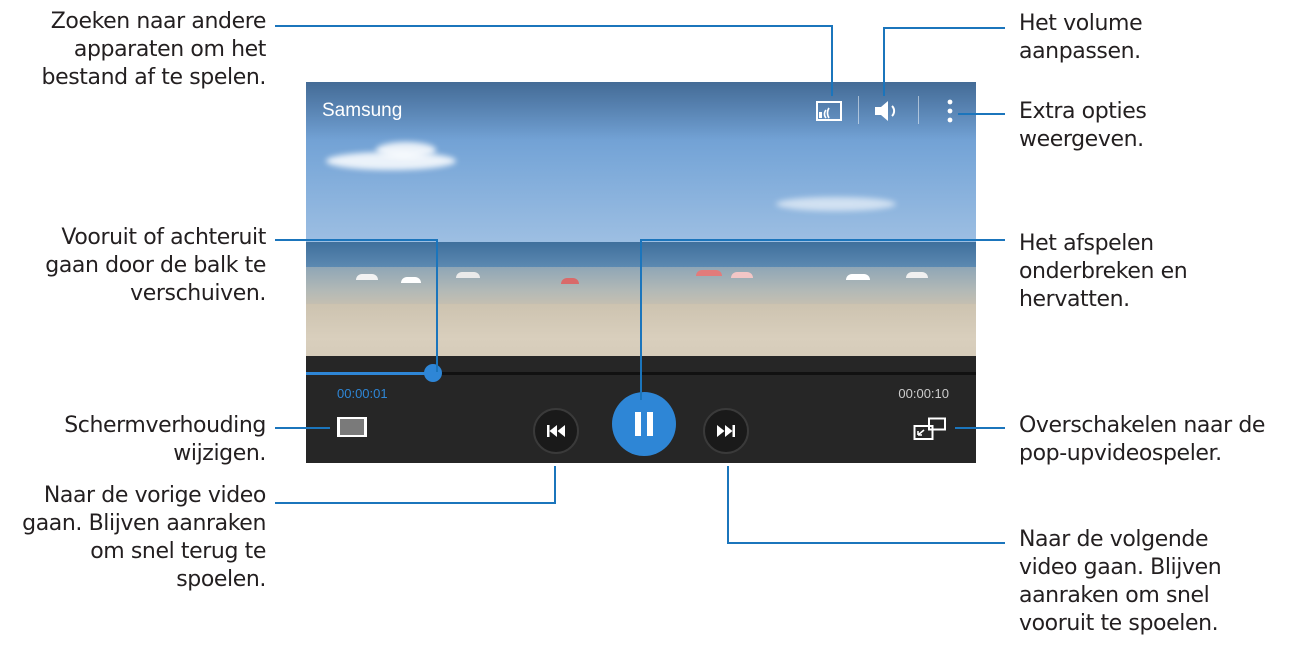 Image resolution: width=1291 pixels, height=651 pixels. Describe the element at coordinates (641, 287) in the screenshot. I see `video-shore` at that location.